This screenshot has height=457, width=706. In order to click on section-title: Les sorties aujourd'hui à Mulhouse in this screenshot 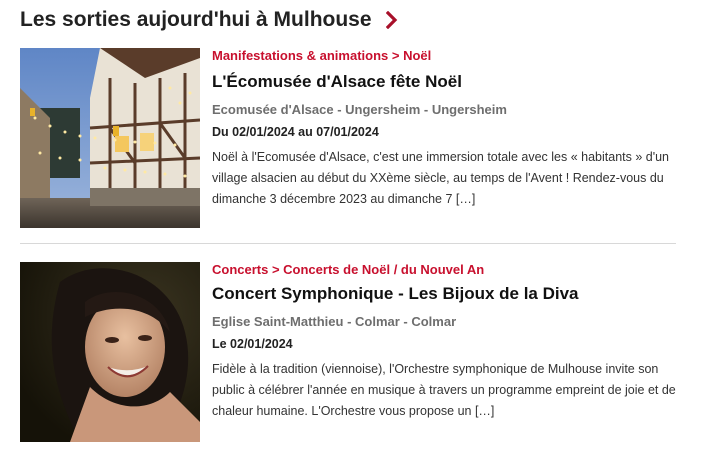, I will do `click(196, 20)`.